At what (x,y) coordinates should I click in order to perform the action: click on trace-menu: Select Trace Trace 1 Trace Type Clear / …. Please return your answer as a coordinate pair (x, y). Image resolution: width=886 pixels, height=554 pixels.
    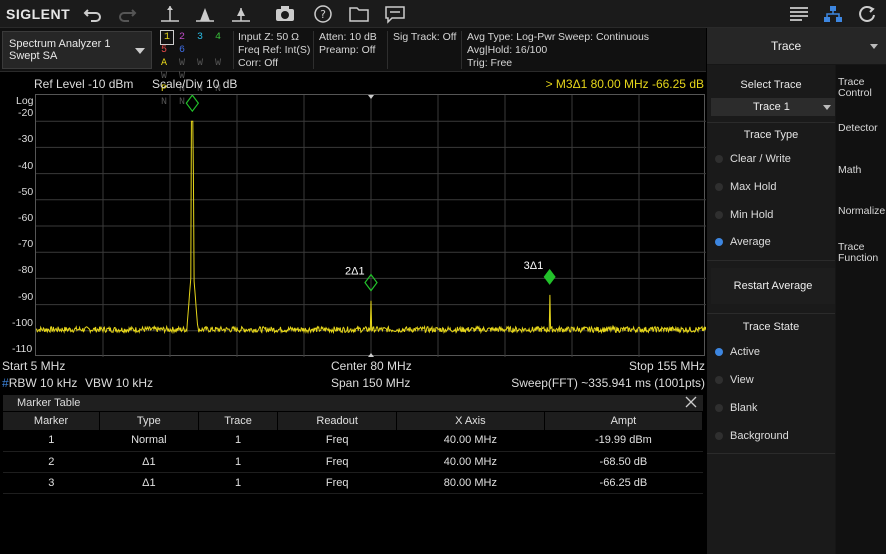
    Looking at the image, I should click on (771, 309).